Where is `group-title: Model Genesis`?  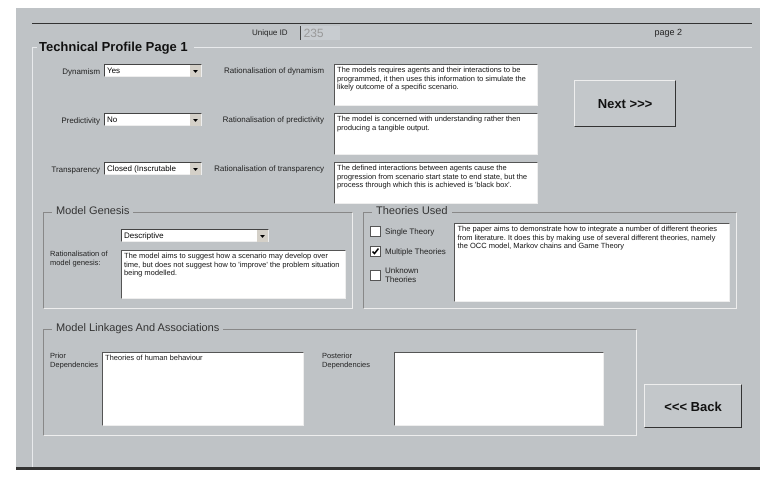 group-title: Model Genesis is located at coordinates (93, 211).